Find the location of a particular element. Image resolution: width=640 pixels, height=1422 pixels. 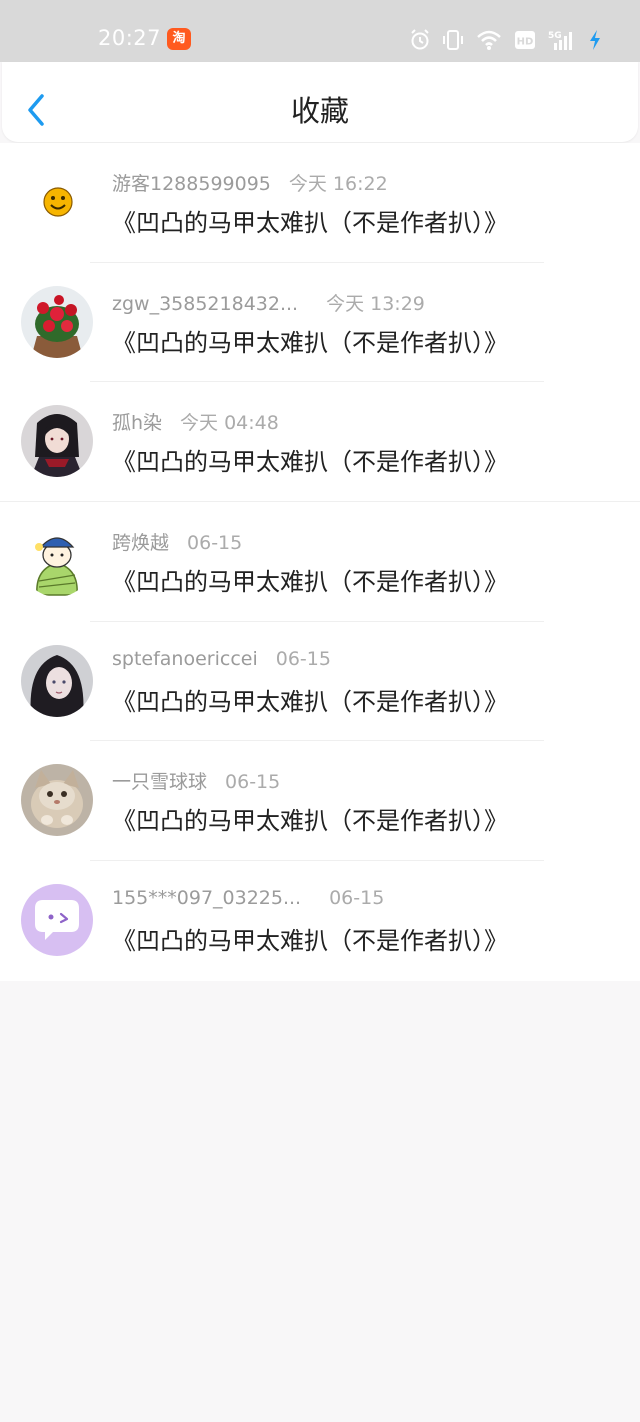

list-item: 游客1288599095 今天 16:22 《凹凸的马甲太难扒（不是作者扒）》 is located at coordinates (320, 203).